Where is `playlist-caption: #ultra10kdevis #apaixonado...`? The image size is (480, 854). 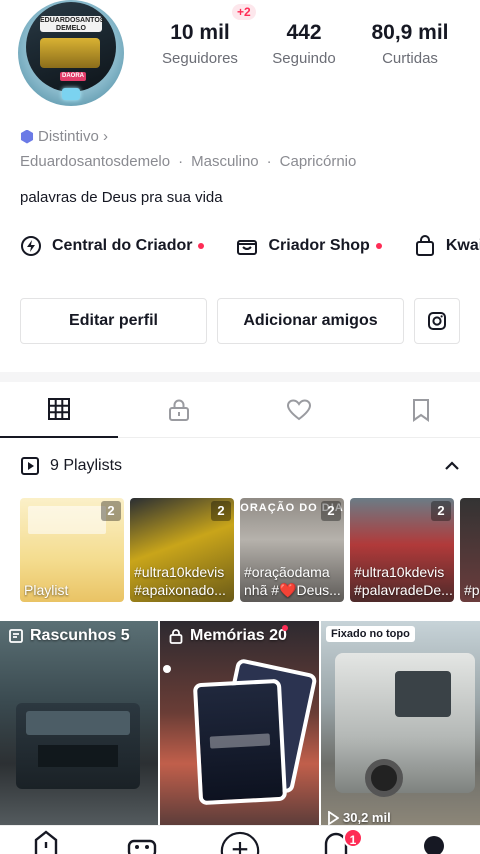
playlist-caption: #ultra10kdevis #apaixonado... is located at coordinates (180, 581).